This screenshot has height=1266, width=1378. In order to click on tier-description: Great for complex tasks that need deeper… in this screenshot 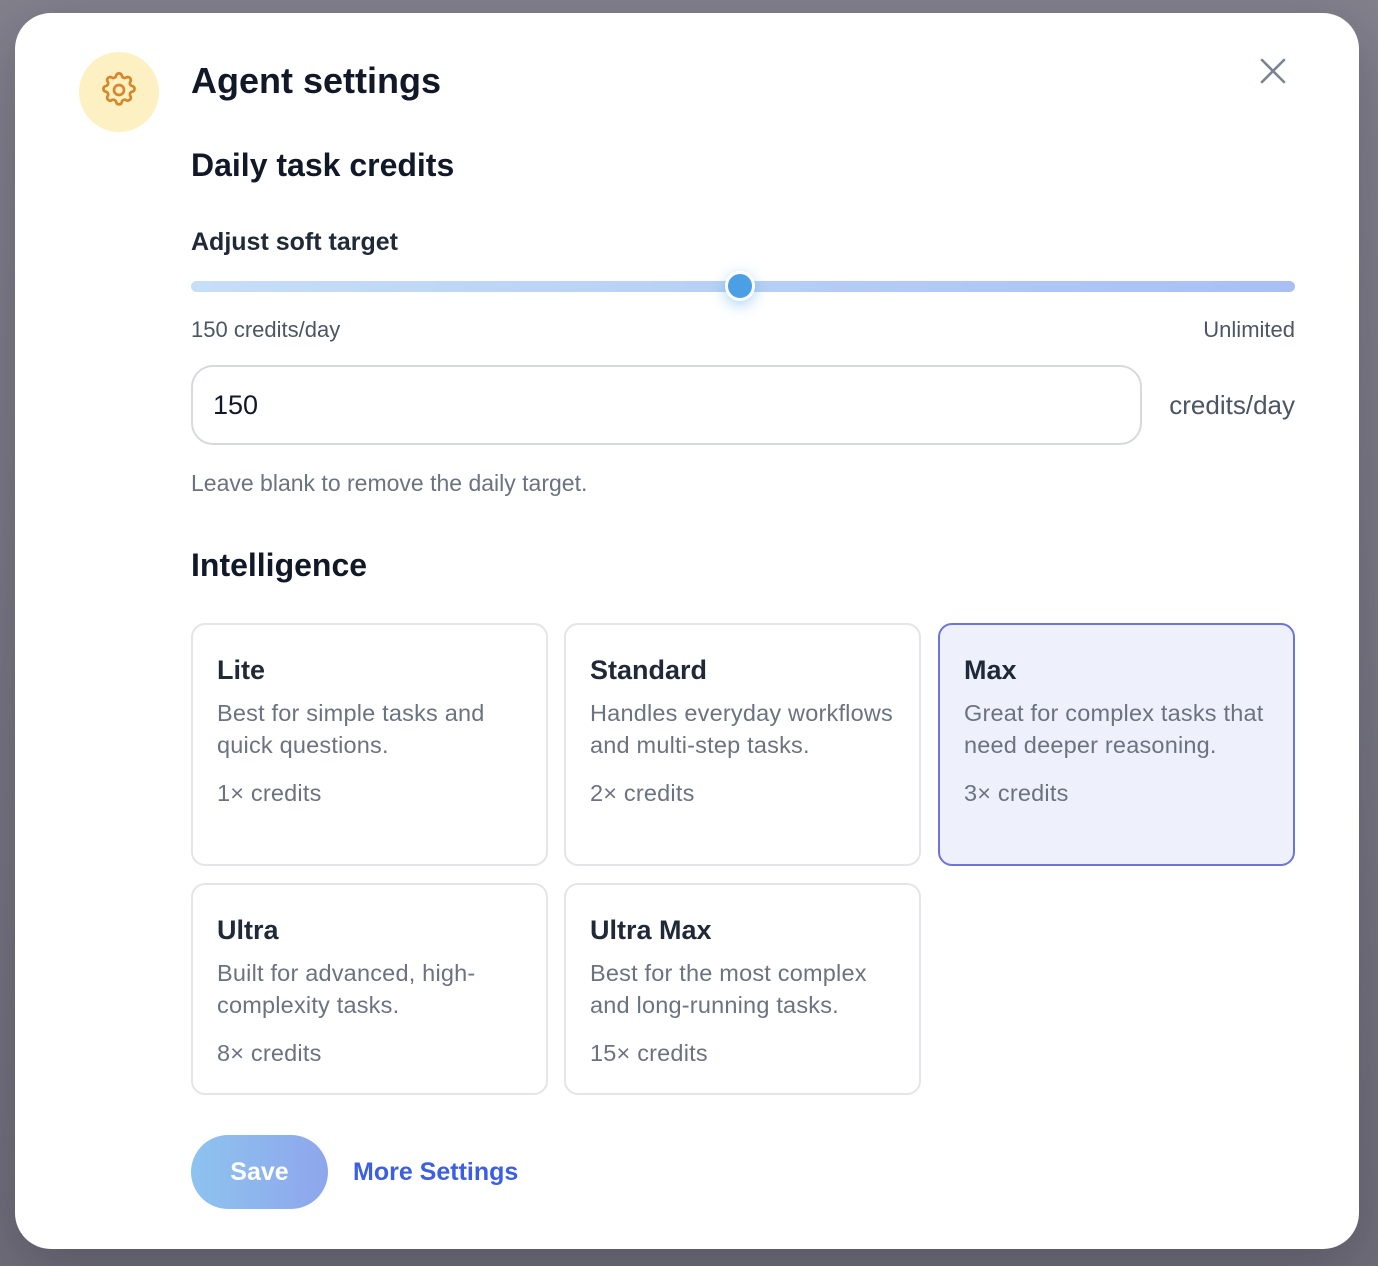, I will do `click(1114, 729)`.